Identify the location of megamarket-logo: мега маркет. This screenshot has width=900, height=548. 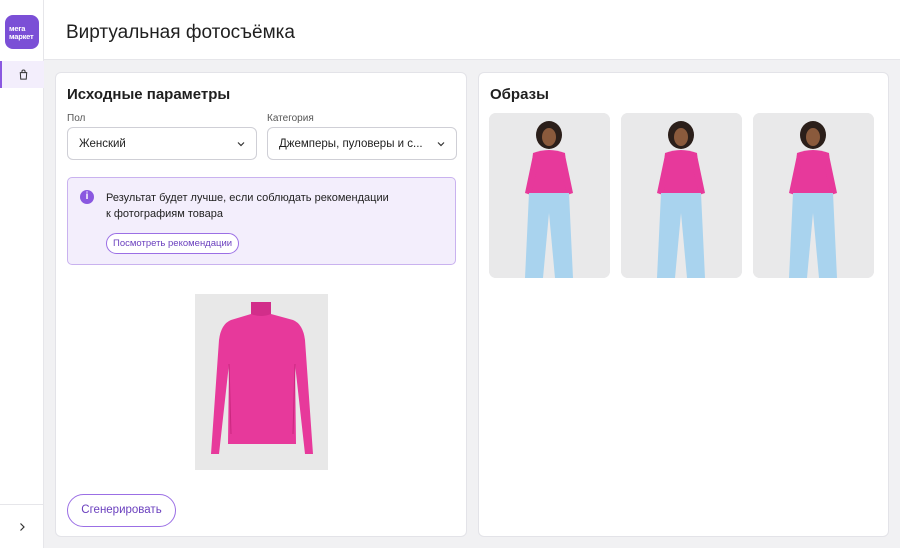
(22, 32).